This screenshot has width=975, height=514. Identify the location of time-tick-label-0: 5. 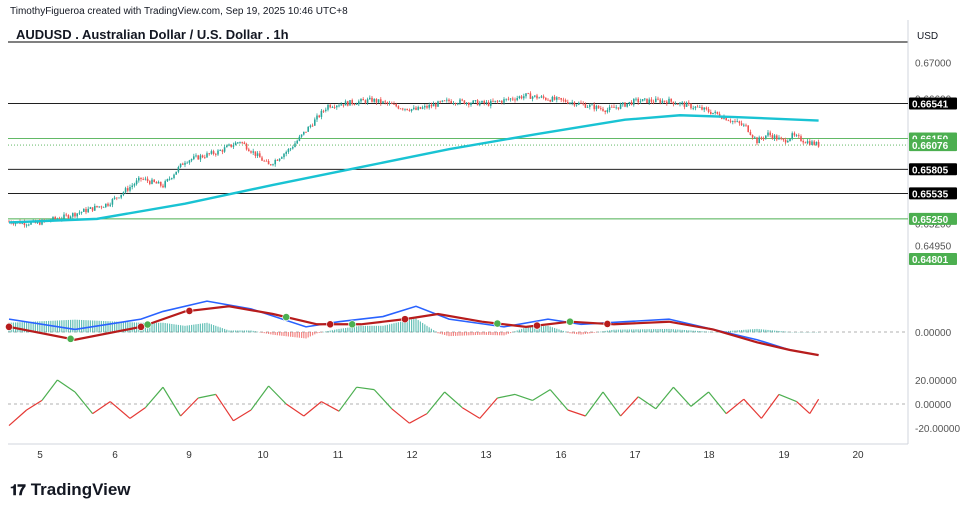
(40, 455).